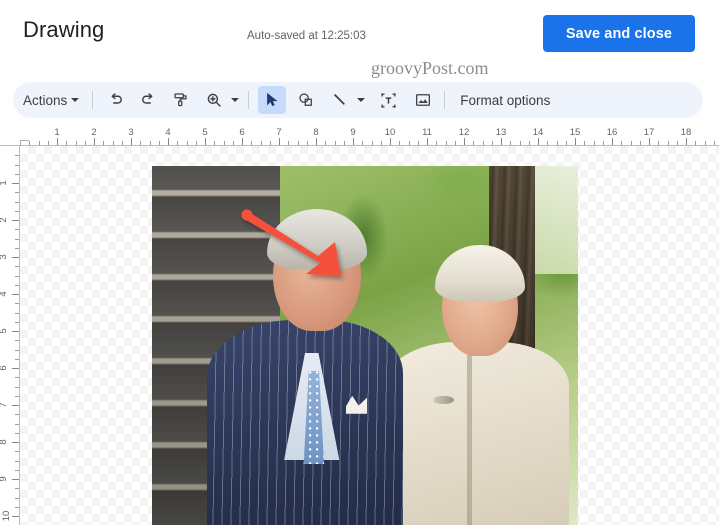  What do you see at coordinates (181, 100) in the screenshot?
I see `paint-format-icon` at bounding box center [181, 100].